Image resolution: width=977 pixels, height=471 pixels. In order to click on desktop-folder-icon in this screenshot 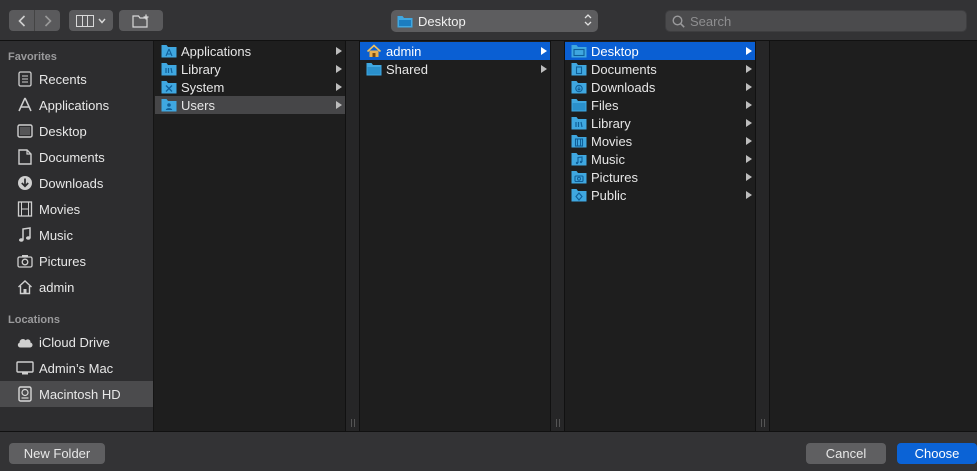, I will do `click(579, 51)`.